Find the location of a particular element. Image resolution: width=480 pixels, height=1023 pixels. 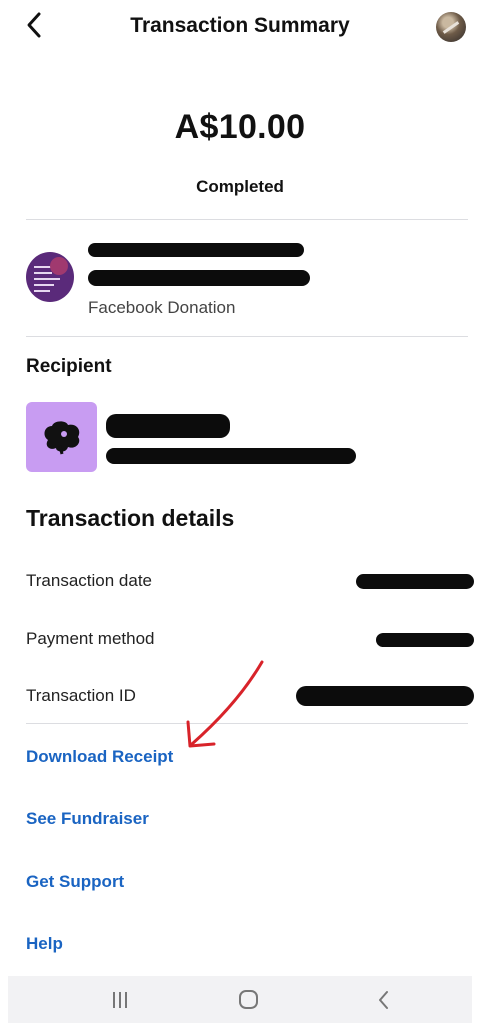

get-support-link: Get Support is located at coordinates (75, 882).